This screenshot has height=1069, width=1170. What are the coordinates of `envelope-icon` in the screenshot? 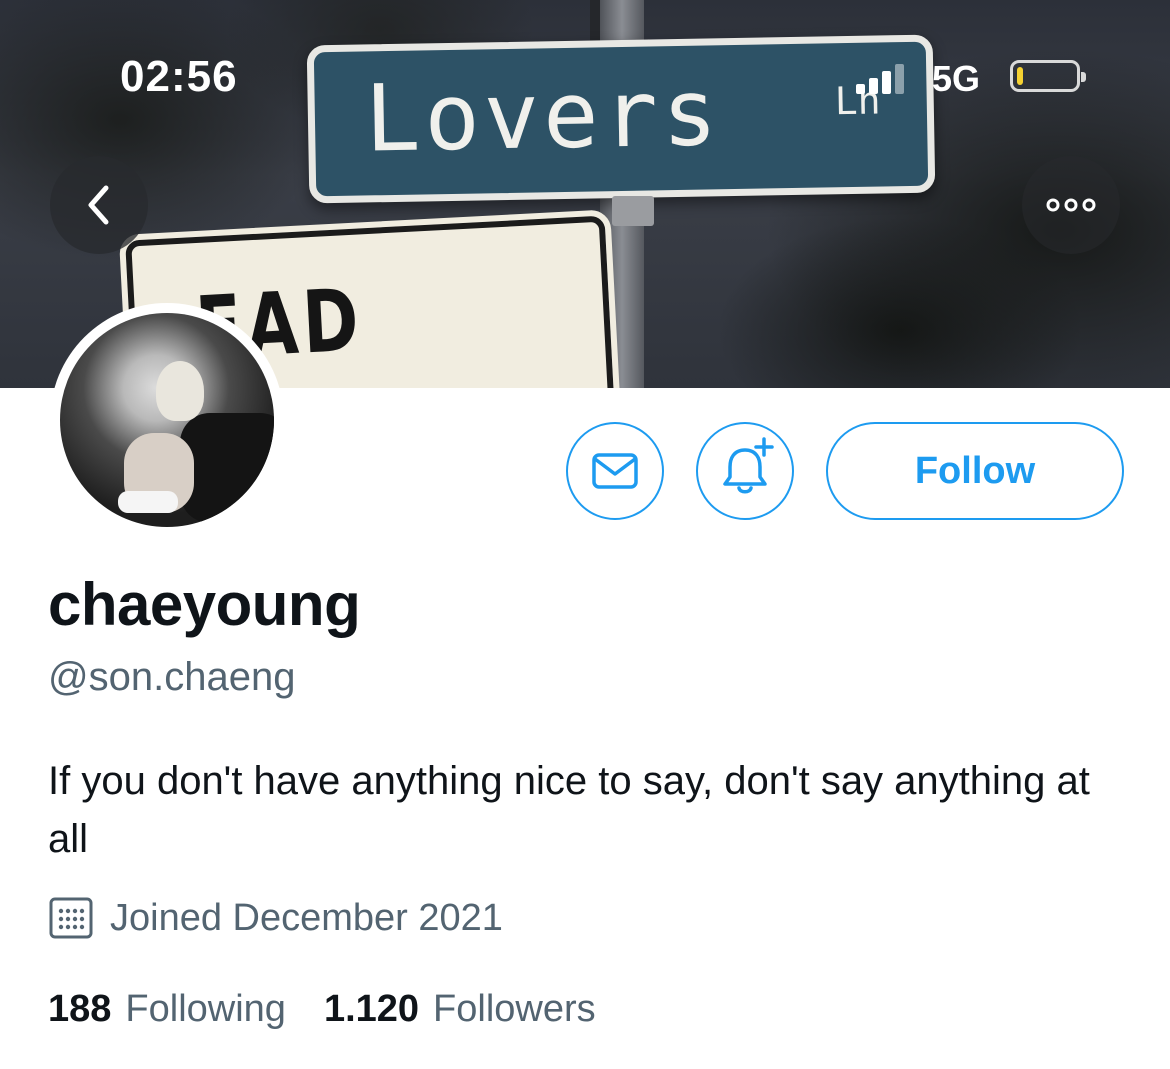 It's located at (615, 471).